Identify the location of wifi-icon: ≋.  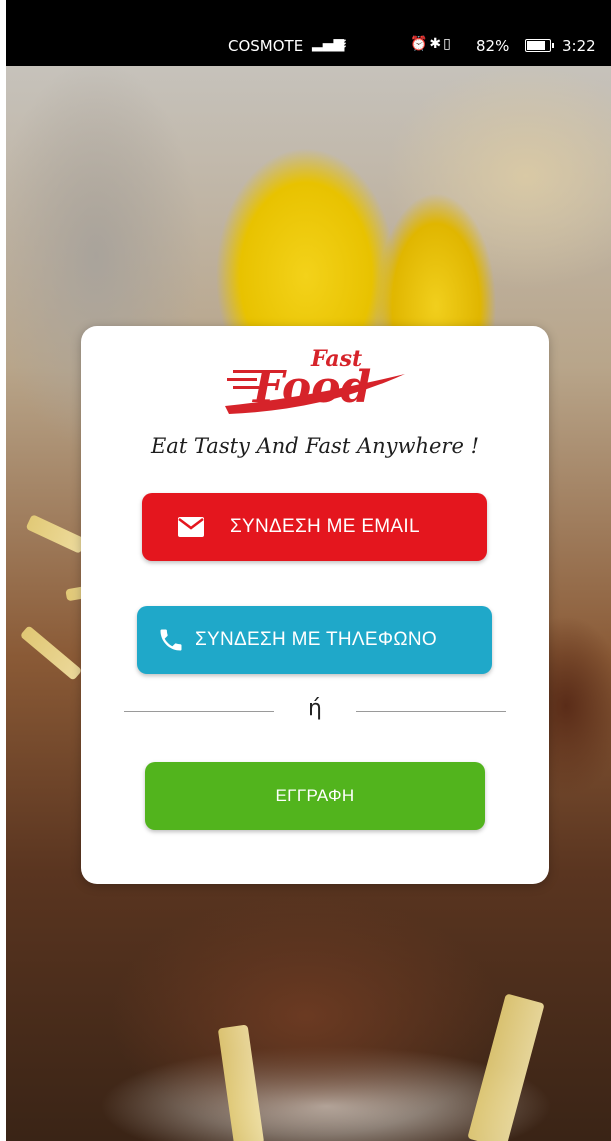
(341, 43).